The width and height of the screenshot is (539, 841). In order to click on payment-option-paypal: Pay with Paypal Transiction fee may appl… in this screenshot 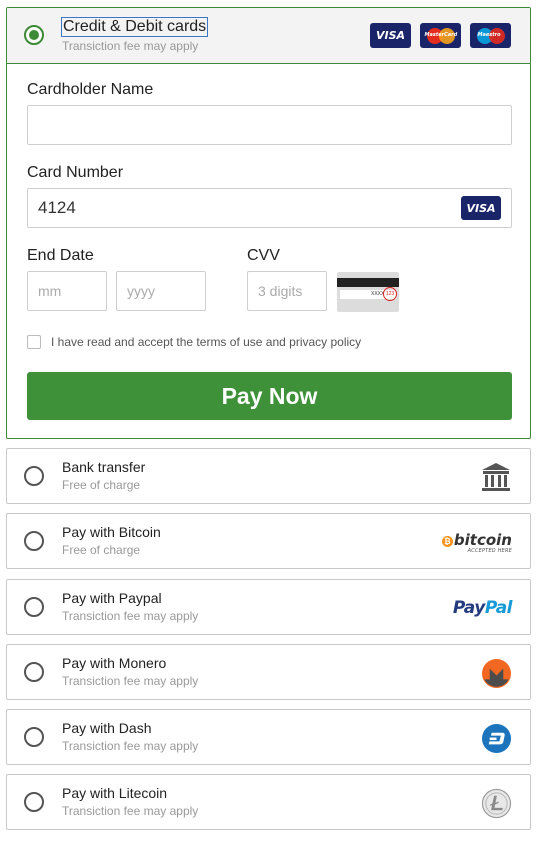, I will do `click(268, 607)`.